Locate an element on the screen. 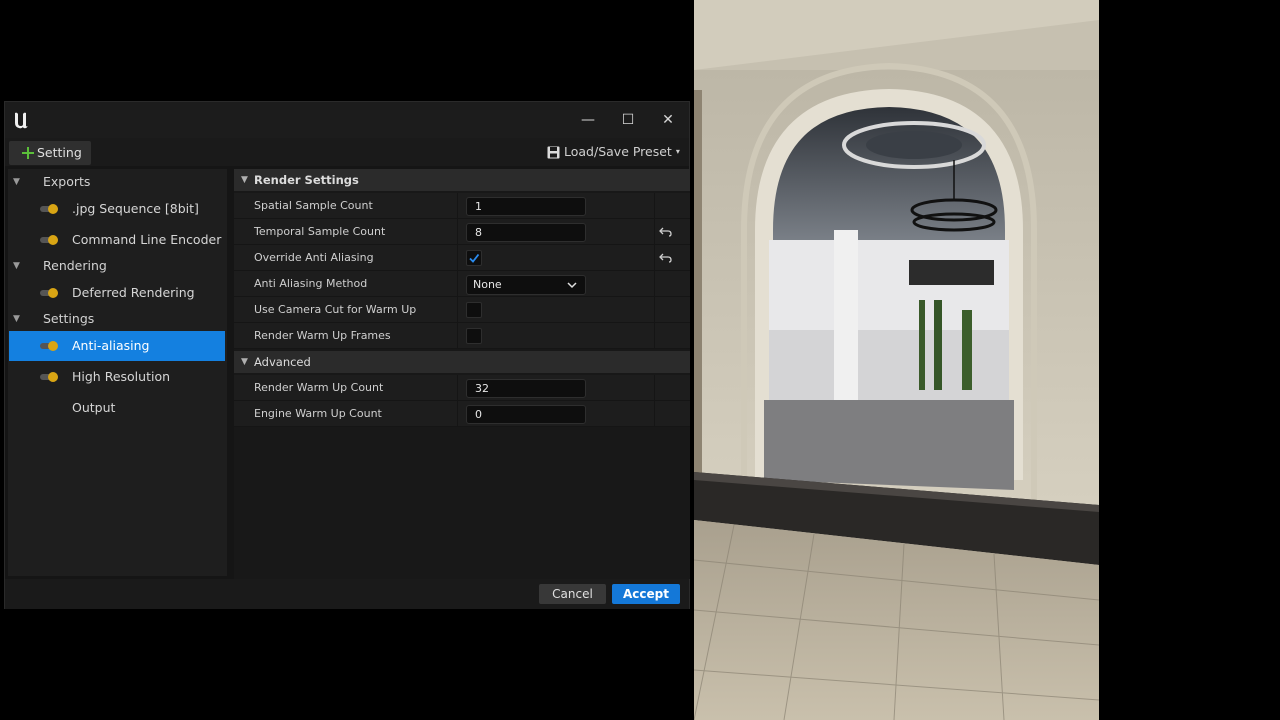 Image resolution: width=1280 pixels, height=720 pixels. row-render-warm-up-frames: Render Warm Up Frames is located at coordinates (462, 336).